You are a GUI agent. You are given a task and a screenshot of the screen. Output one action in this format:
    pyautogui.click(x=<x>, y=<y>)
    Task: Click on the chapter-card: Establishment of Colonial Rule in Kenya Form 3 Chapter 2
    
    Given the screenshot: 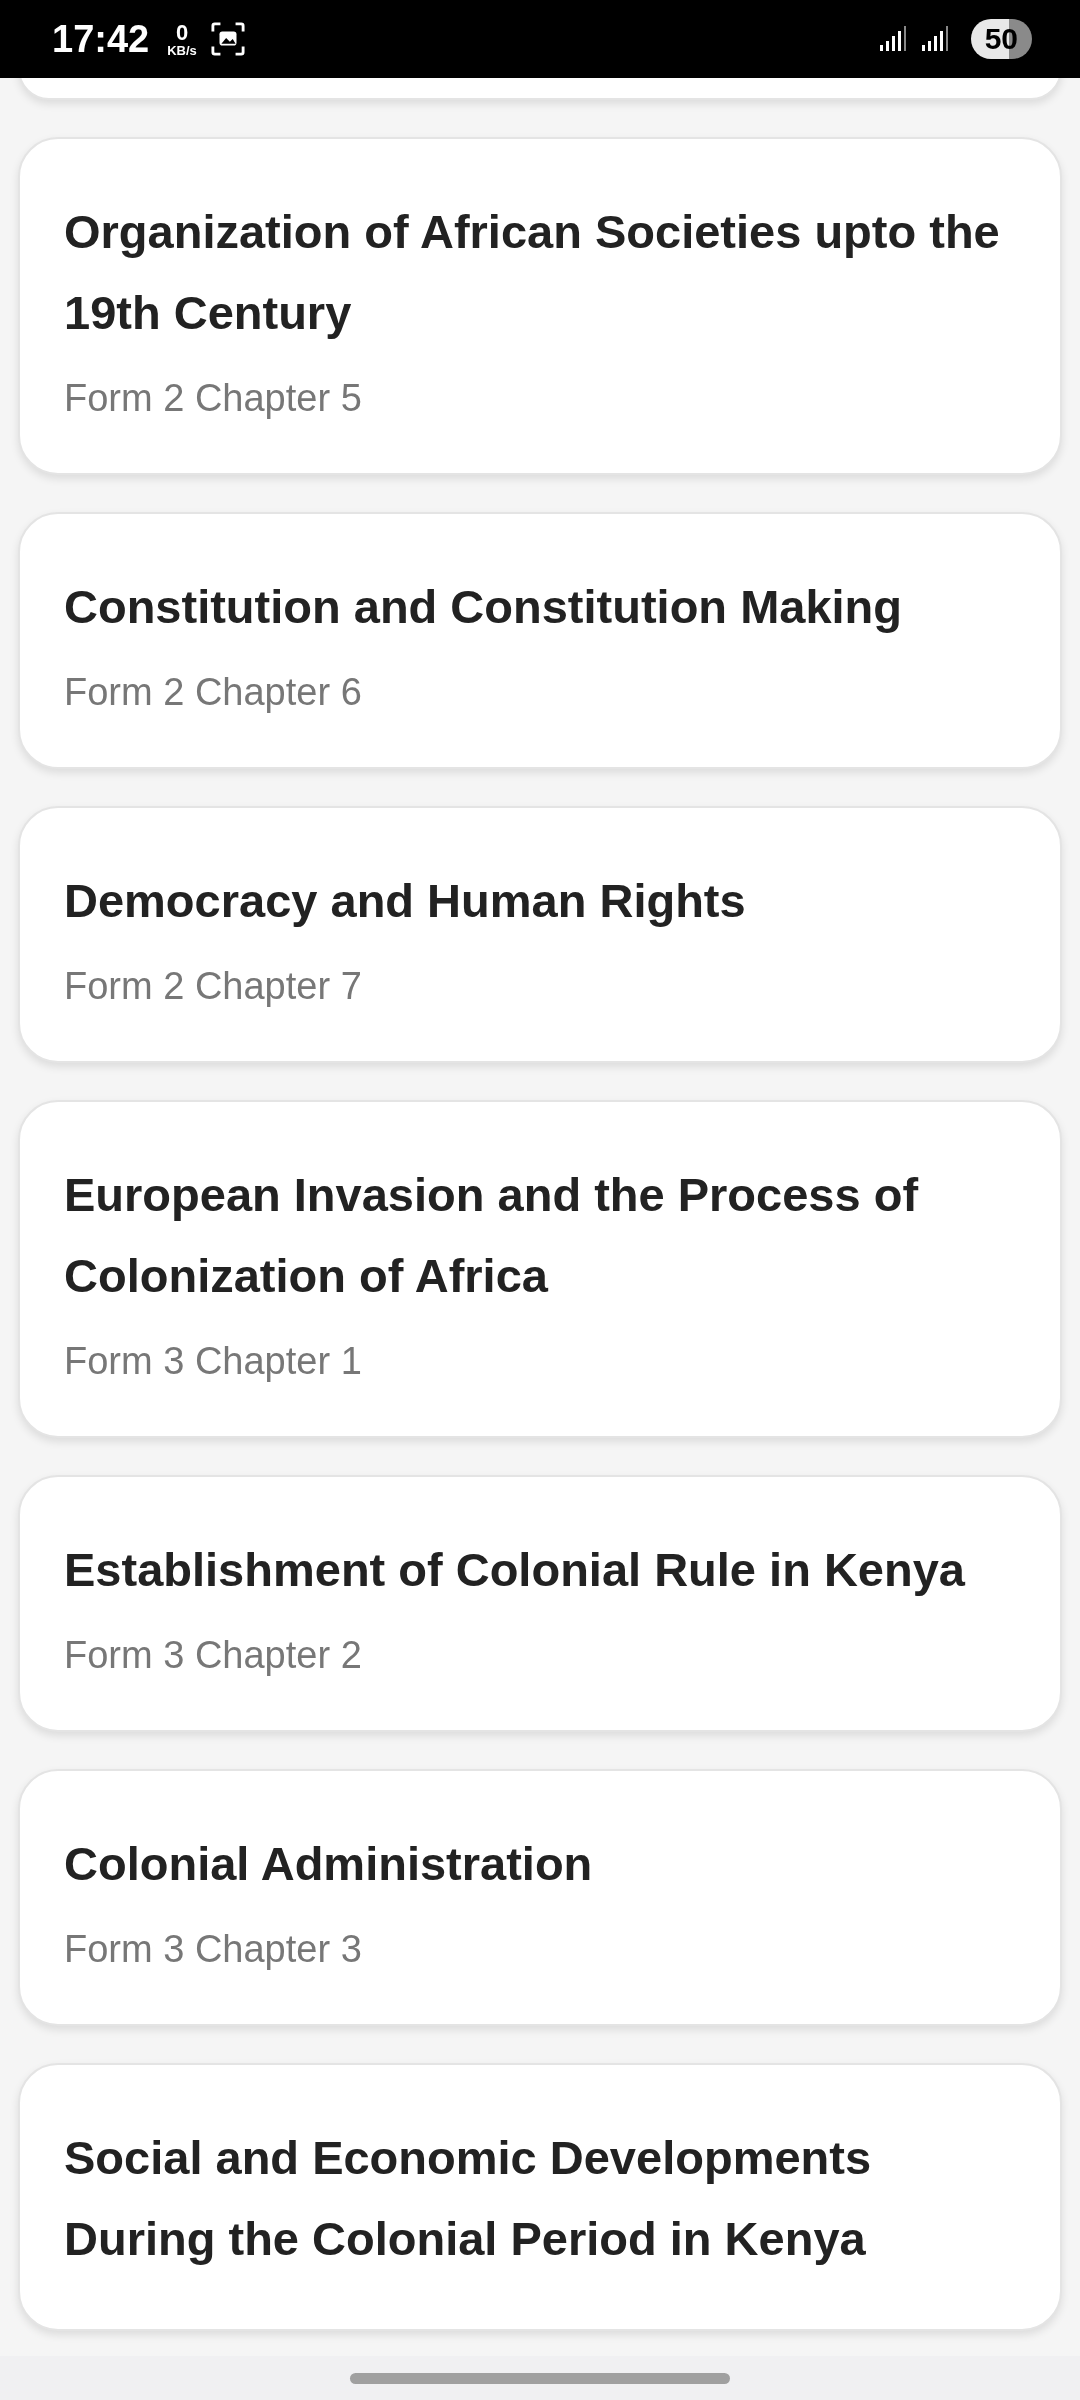 What is the action you would take?
    pyautogui.click(x=540, y=1603)
    